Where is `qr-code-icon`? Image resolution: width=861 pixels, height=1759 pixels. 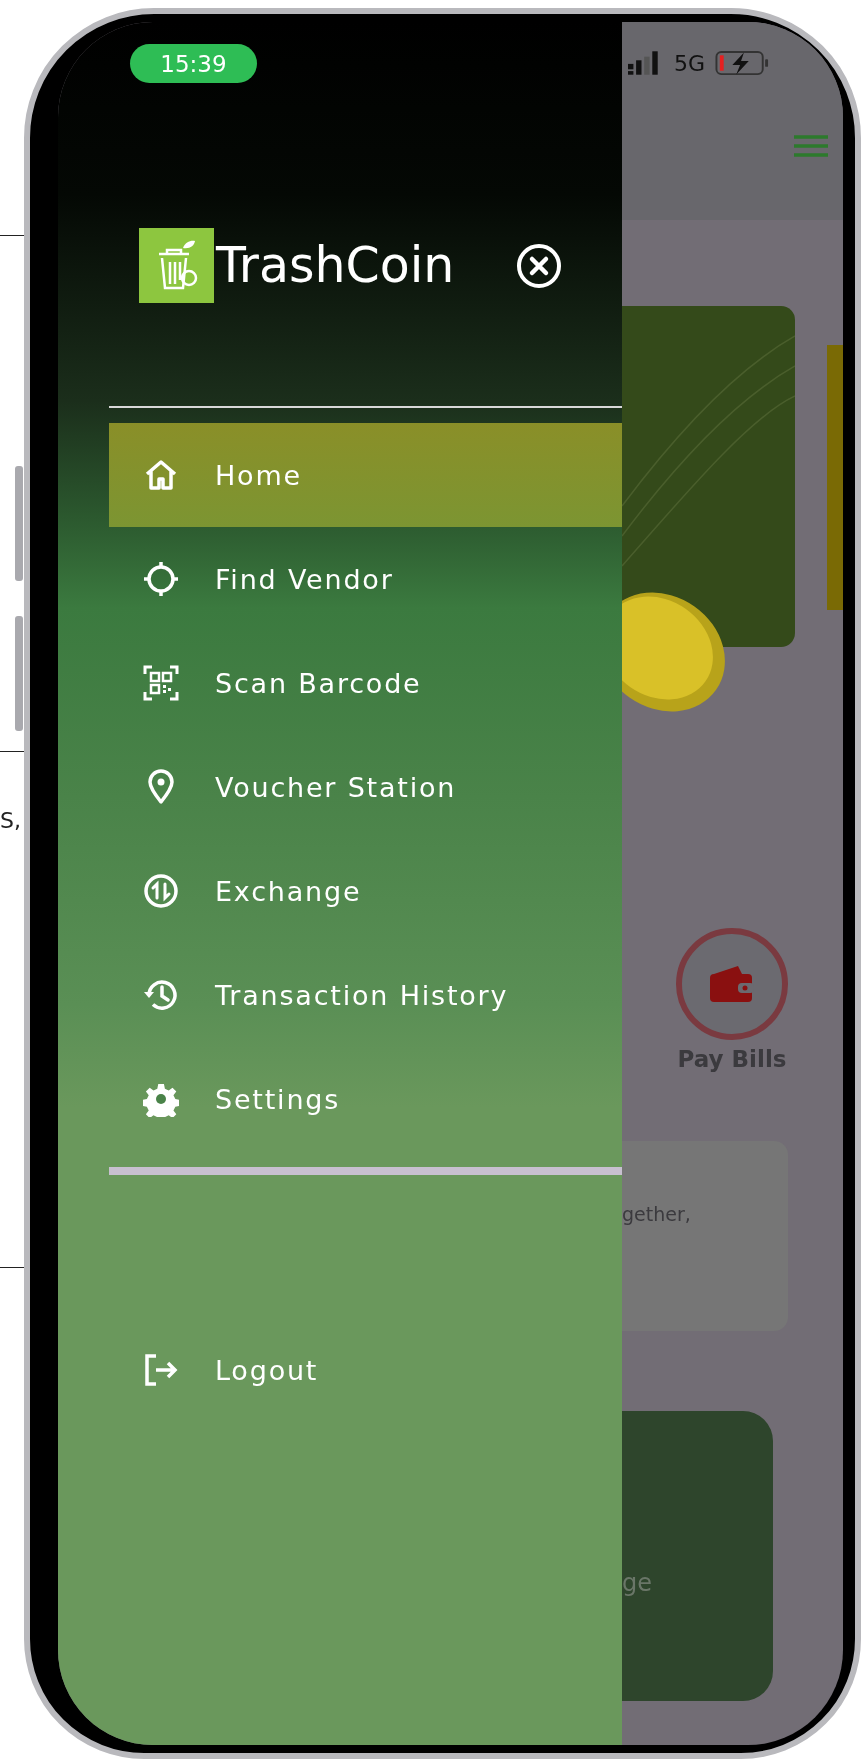
qr-code-icon is located at coordinates (161, 683).